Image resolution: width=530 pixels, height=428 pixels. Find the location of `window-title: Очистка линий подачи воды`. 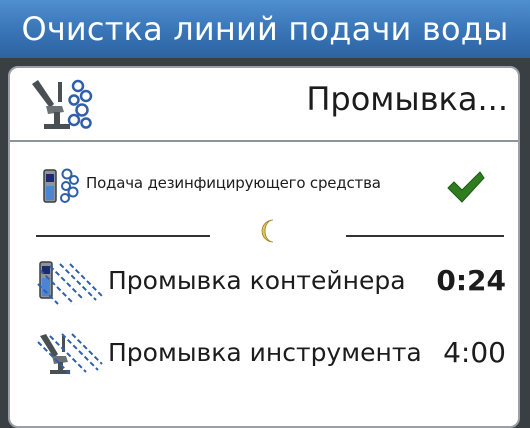

window-title: Очистка линий подачи воды is located at coordinates (265, 29).